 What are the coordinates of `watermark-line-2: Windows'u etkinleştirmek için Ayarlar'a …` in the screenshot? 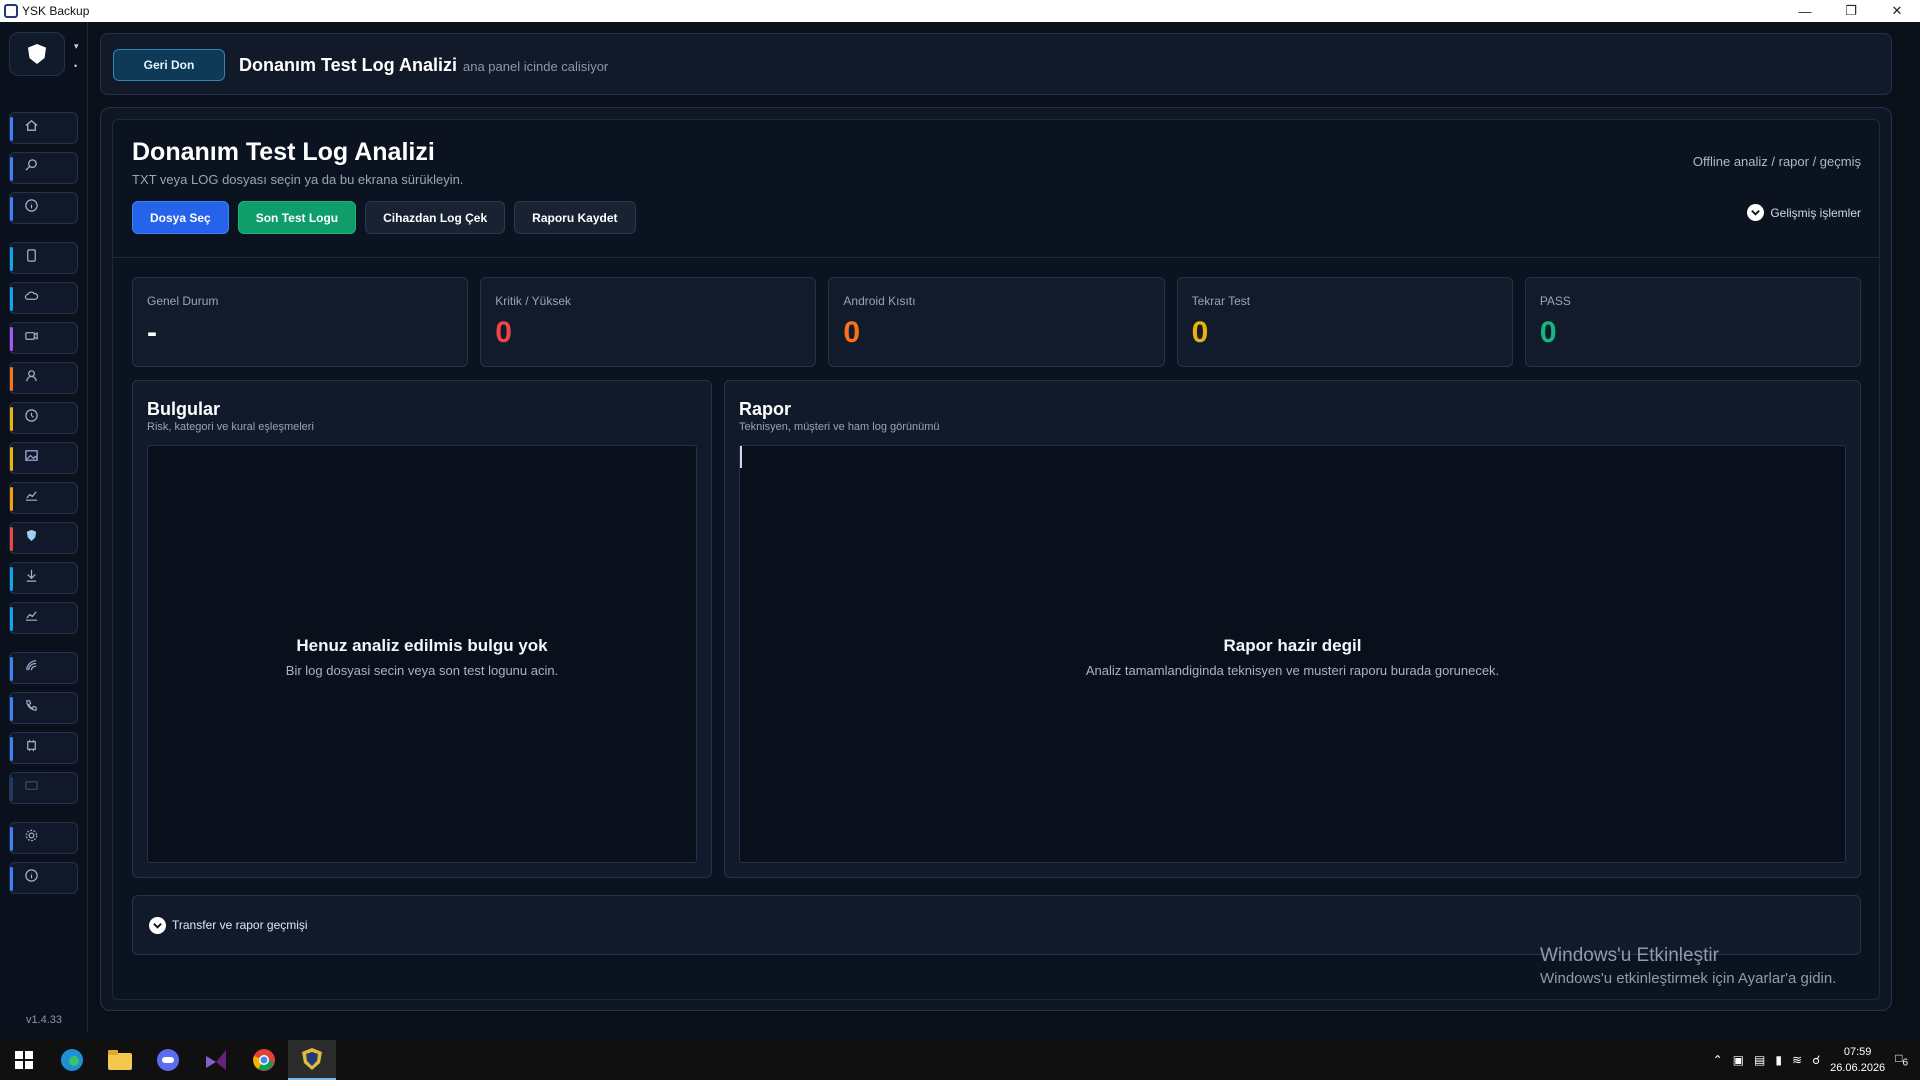 It's located at (1688, 978).